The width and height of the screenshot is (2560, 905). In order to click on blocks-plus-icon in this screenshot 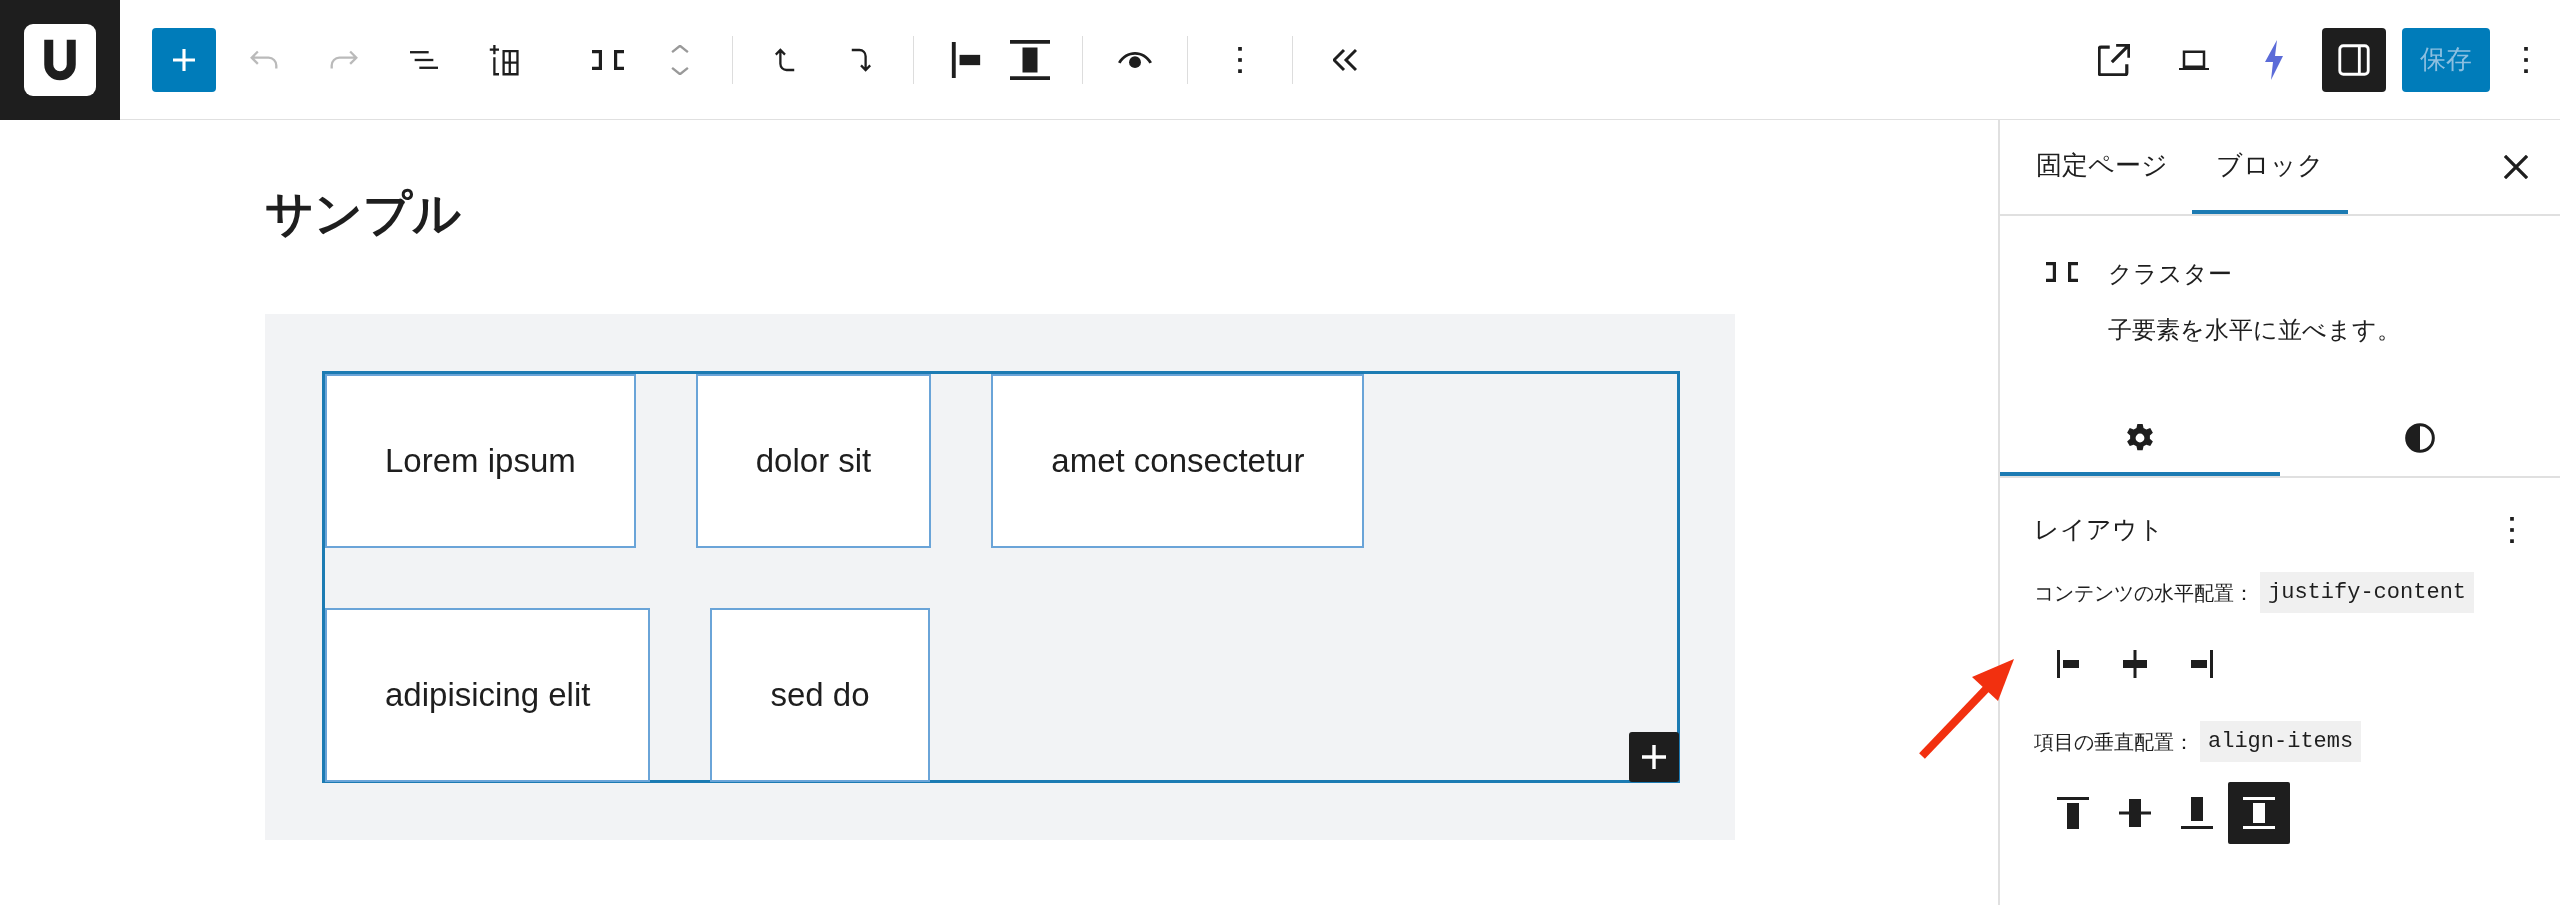, I will do `click(504, 59)`.